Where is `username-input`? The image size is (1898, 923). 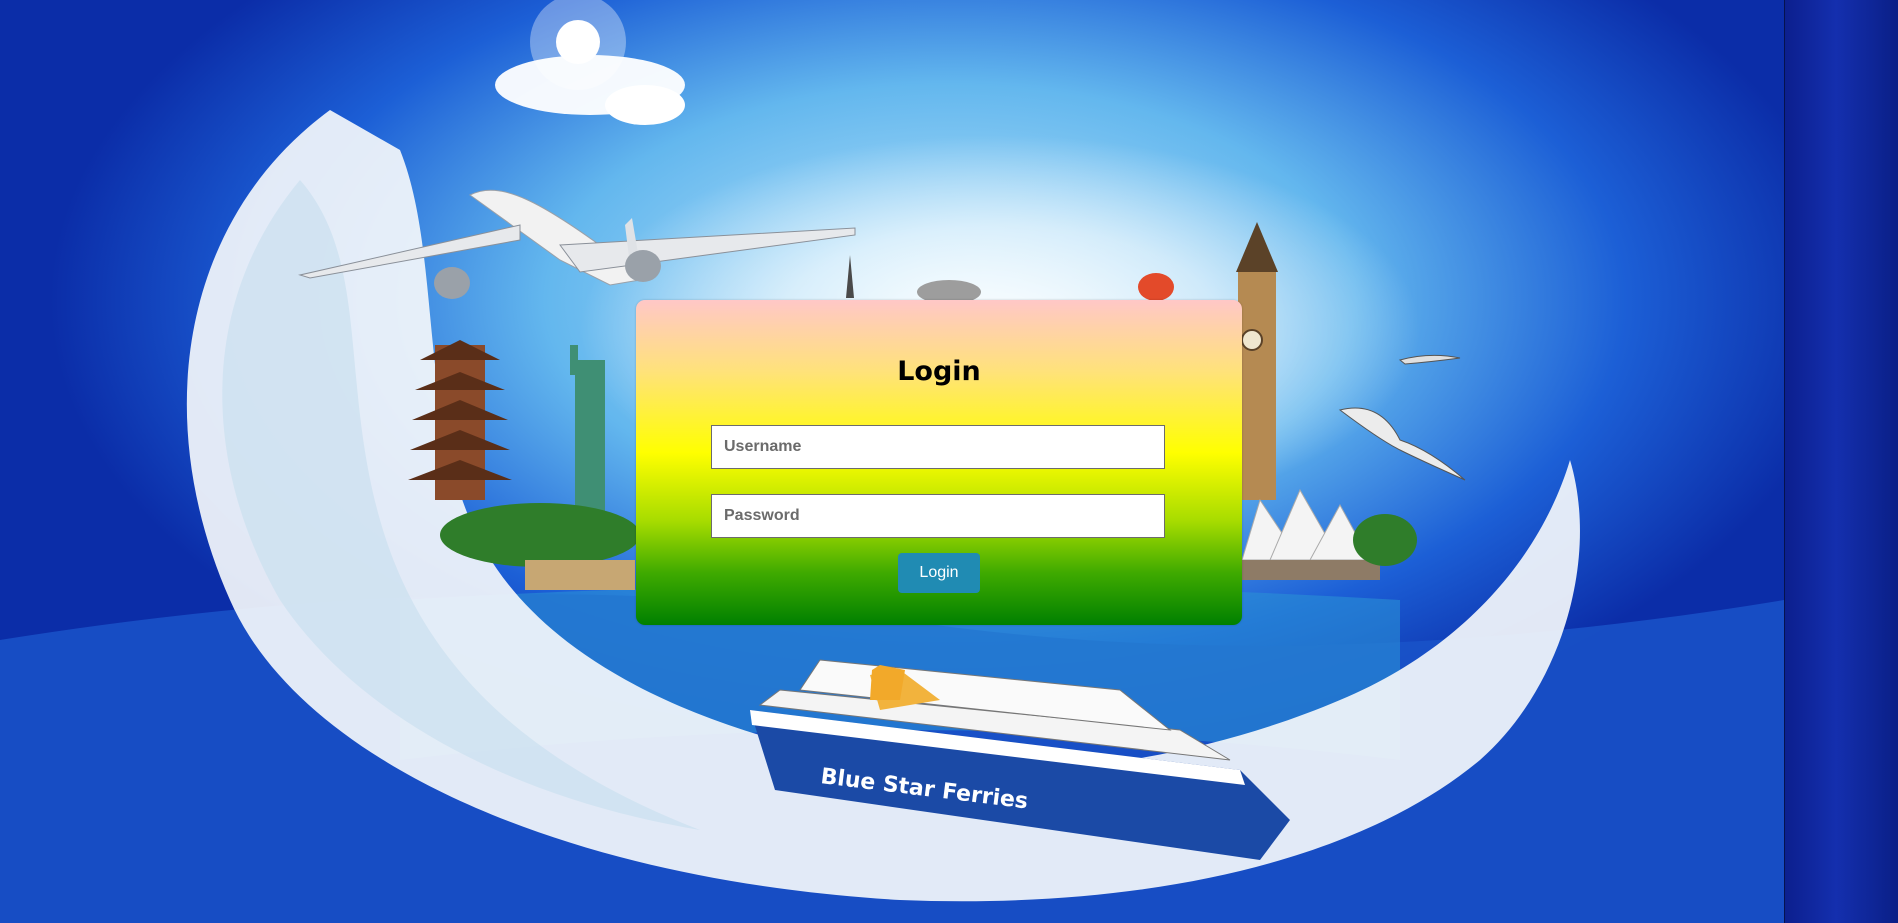
username-input is located at coordinates (938, 447).